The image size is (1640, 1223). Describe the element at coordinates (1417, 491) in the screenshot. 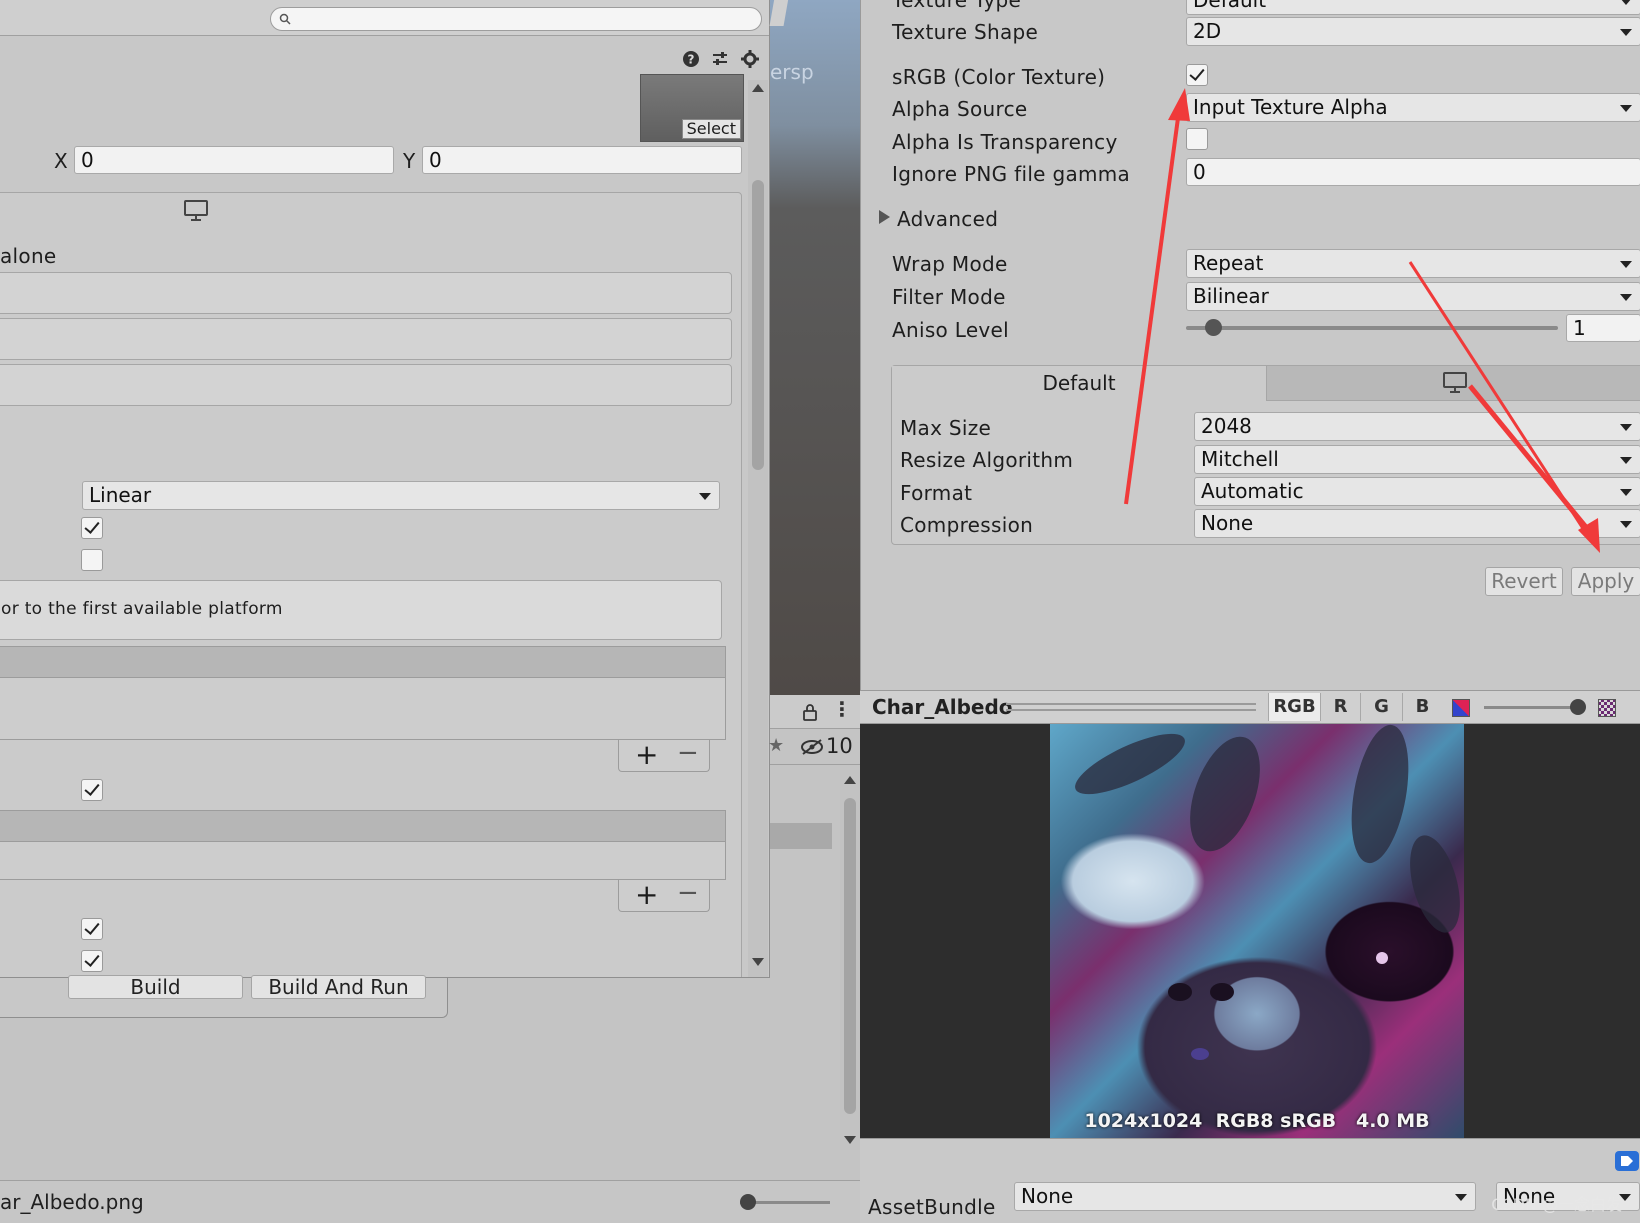

I see `format-dropdown: Automatic` at that location.